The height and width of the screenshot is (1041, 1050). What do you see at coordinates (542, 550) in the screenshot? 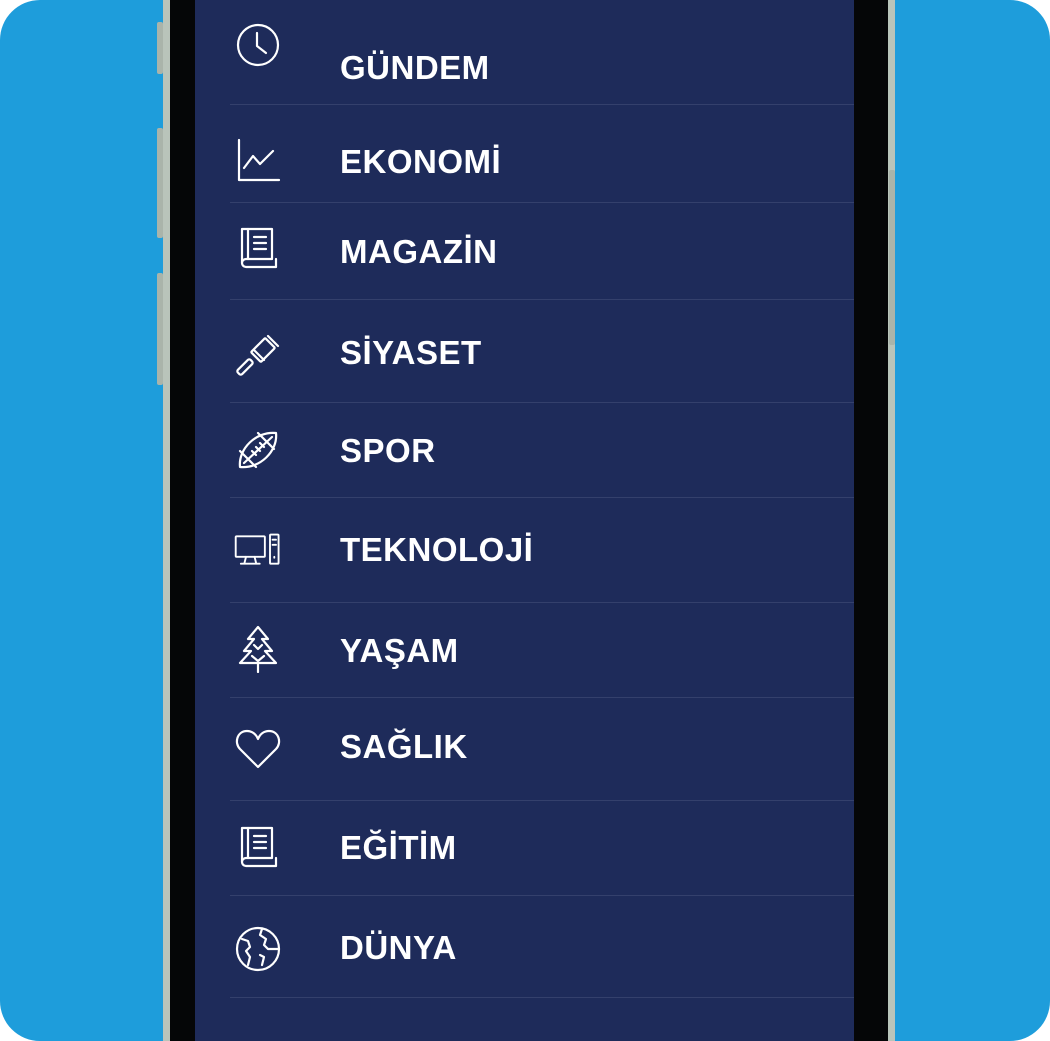
I see `menu-item-teknoloji: TEKNOLOJİ` at bounding box center [542, 550].